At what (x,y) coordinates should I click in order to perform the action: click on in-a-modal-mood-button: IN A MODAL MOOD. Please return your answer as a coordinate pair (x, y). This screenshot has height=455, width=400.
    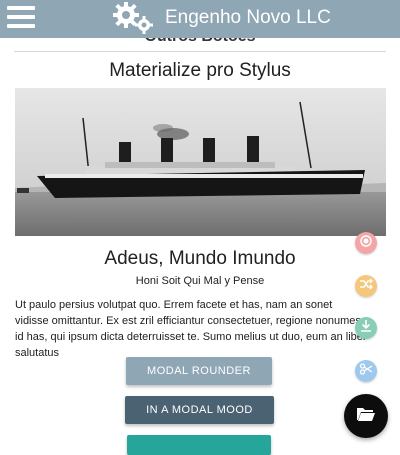
    Looking at the image, I should click on (199, 410).